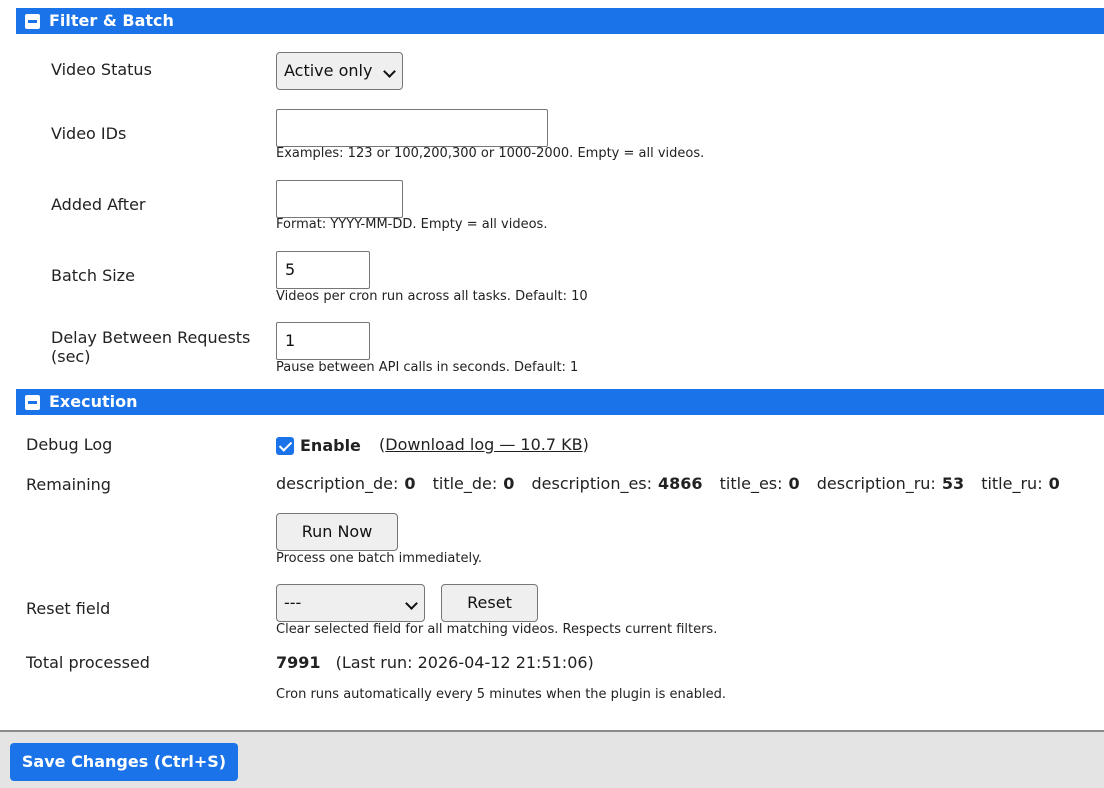 The width and height of the screenshot is (1104, 788). I want to click on remaining-item: description_de: 0, so click(346, 483).